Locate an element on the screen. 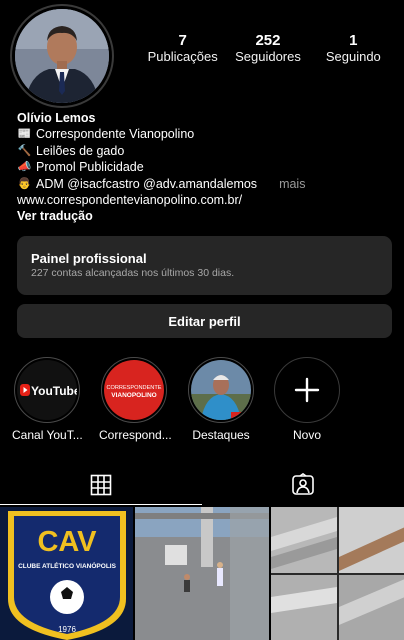 Image resolution: width=404 pixels, height=640 pixels. destaques-photo is located at coordinates (221, 390).